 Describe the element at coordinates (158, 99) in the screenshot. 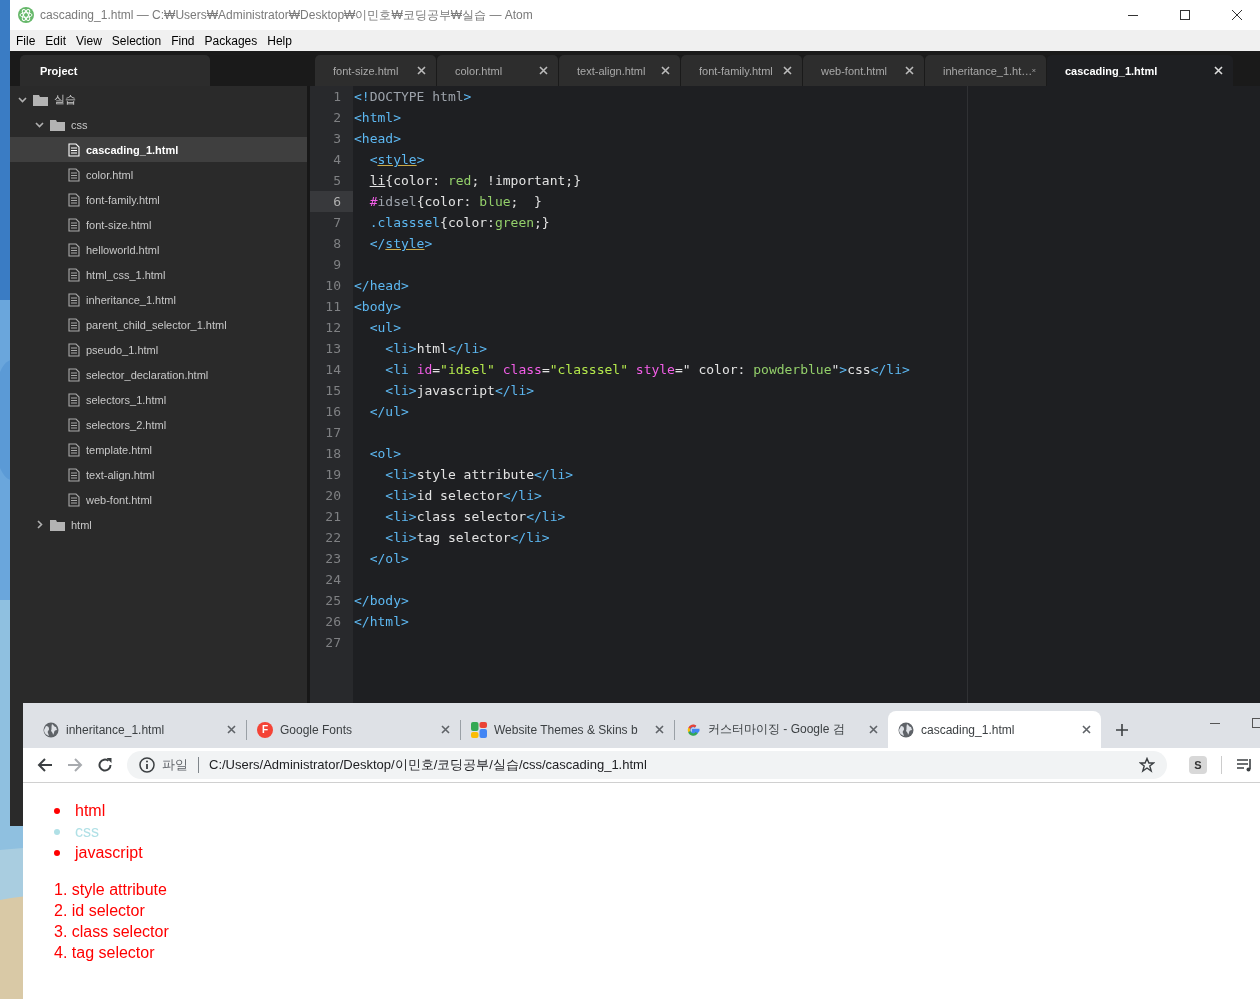

I see `tree-item: 실습` at that location.